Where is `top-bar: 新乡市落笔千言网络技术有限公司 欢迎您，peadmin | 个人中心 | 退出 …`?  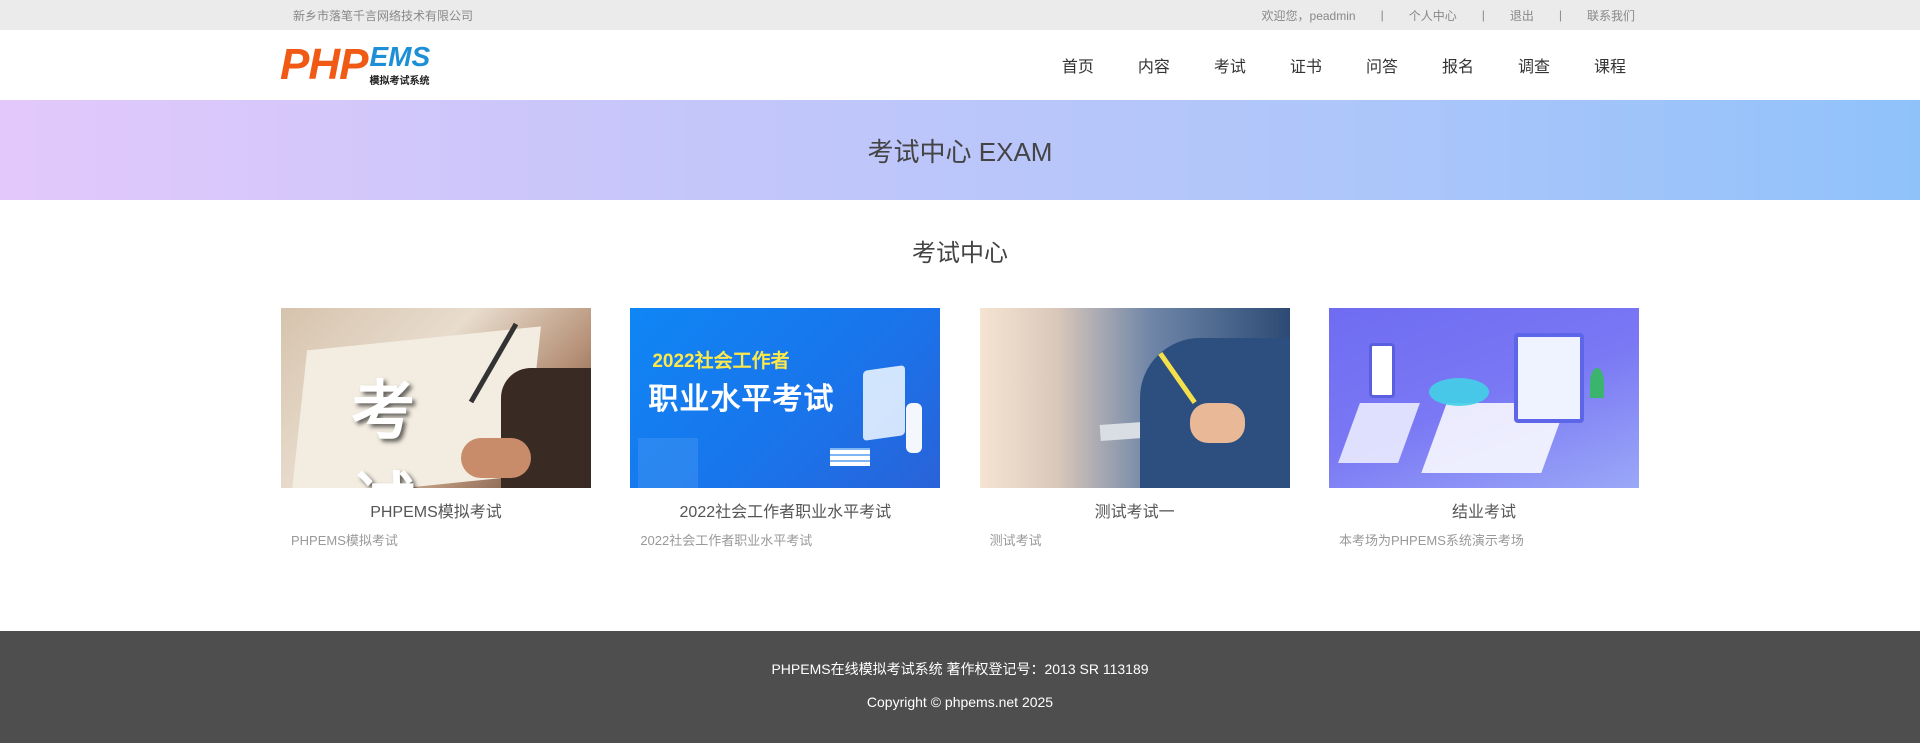 top-bar: 新乡市落笔千言网络技术有限公司 欢迎您，peadmin | 个人中心 | 退出 … is located at coordinates (960, 15).